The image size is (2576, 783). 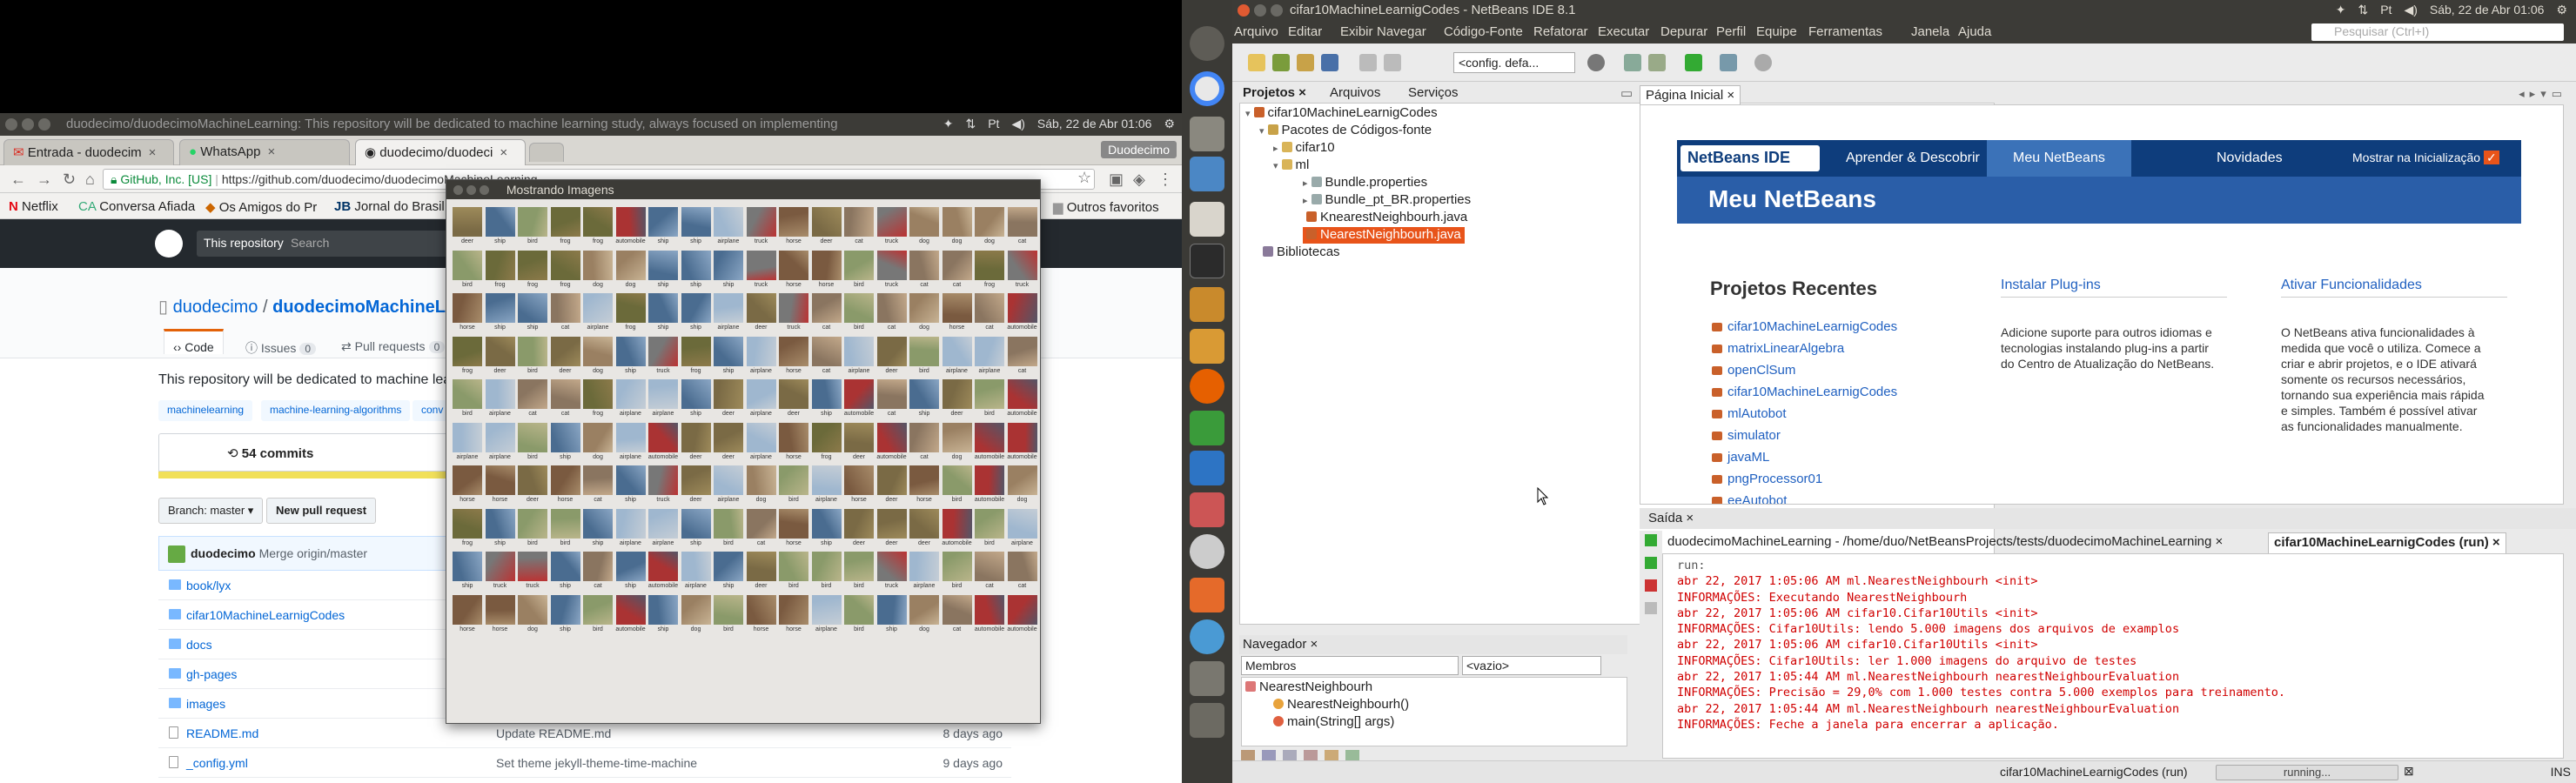 I want to click on bookmark-netflix: N Netflix, so click(x=34, y=206).